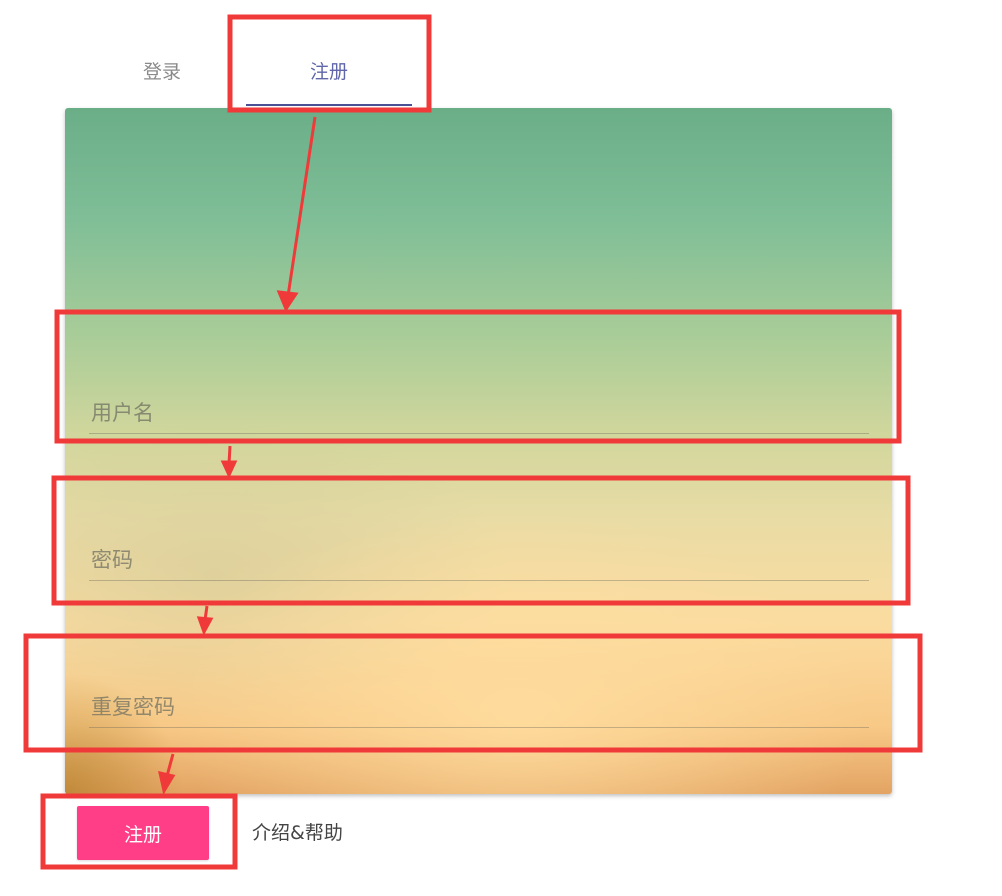  I want to click on help-link: 介绍&帮助, so click(297, 833).